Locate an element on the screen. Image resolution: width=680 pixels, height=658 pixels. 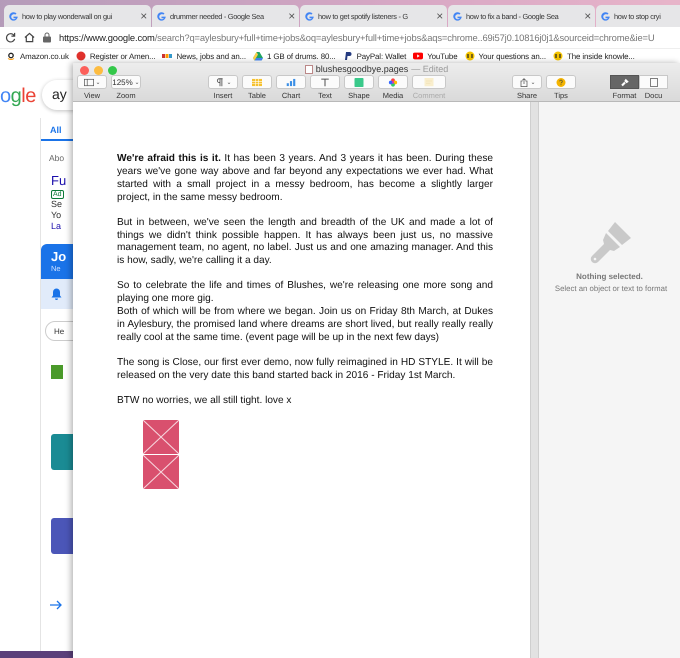
triangle-icon is located at coordinates (257, 56).